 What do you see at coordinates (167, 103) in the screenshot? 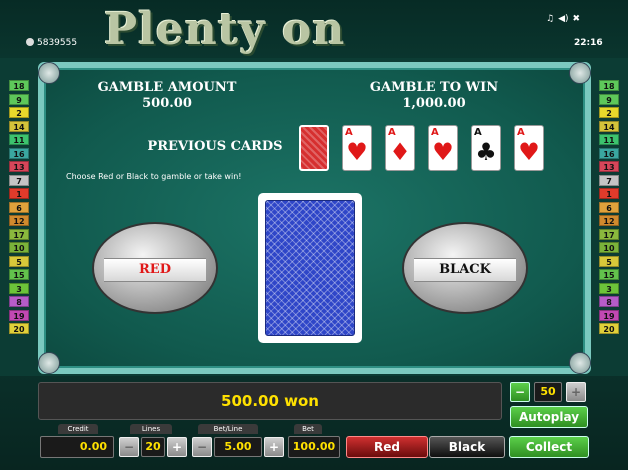
I see `gamble-amount-value: 500.00` at bounding box center [167, 103].